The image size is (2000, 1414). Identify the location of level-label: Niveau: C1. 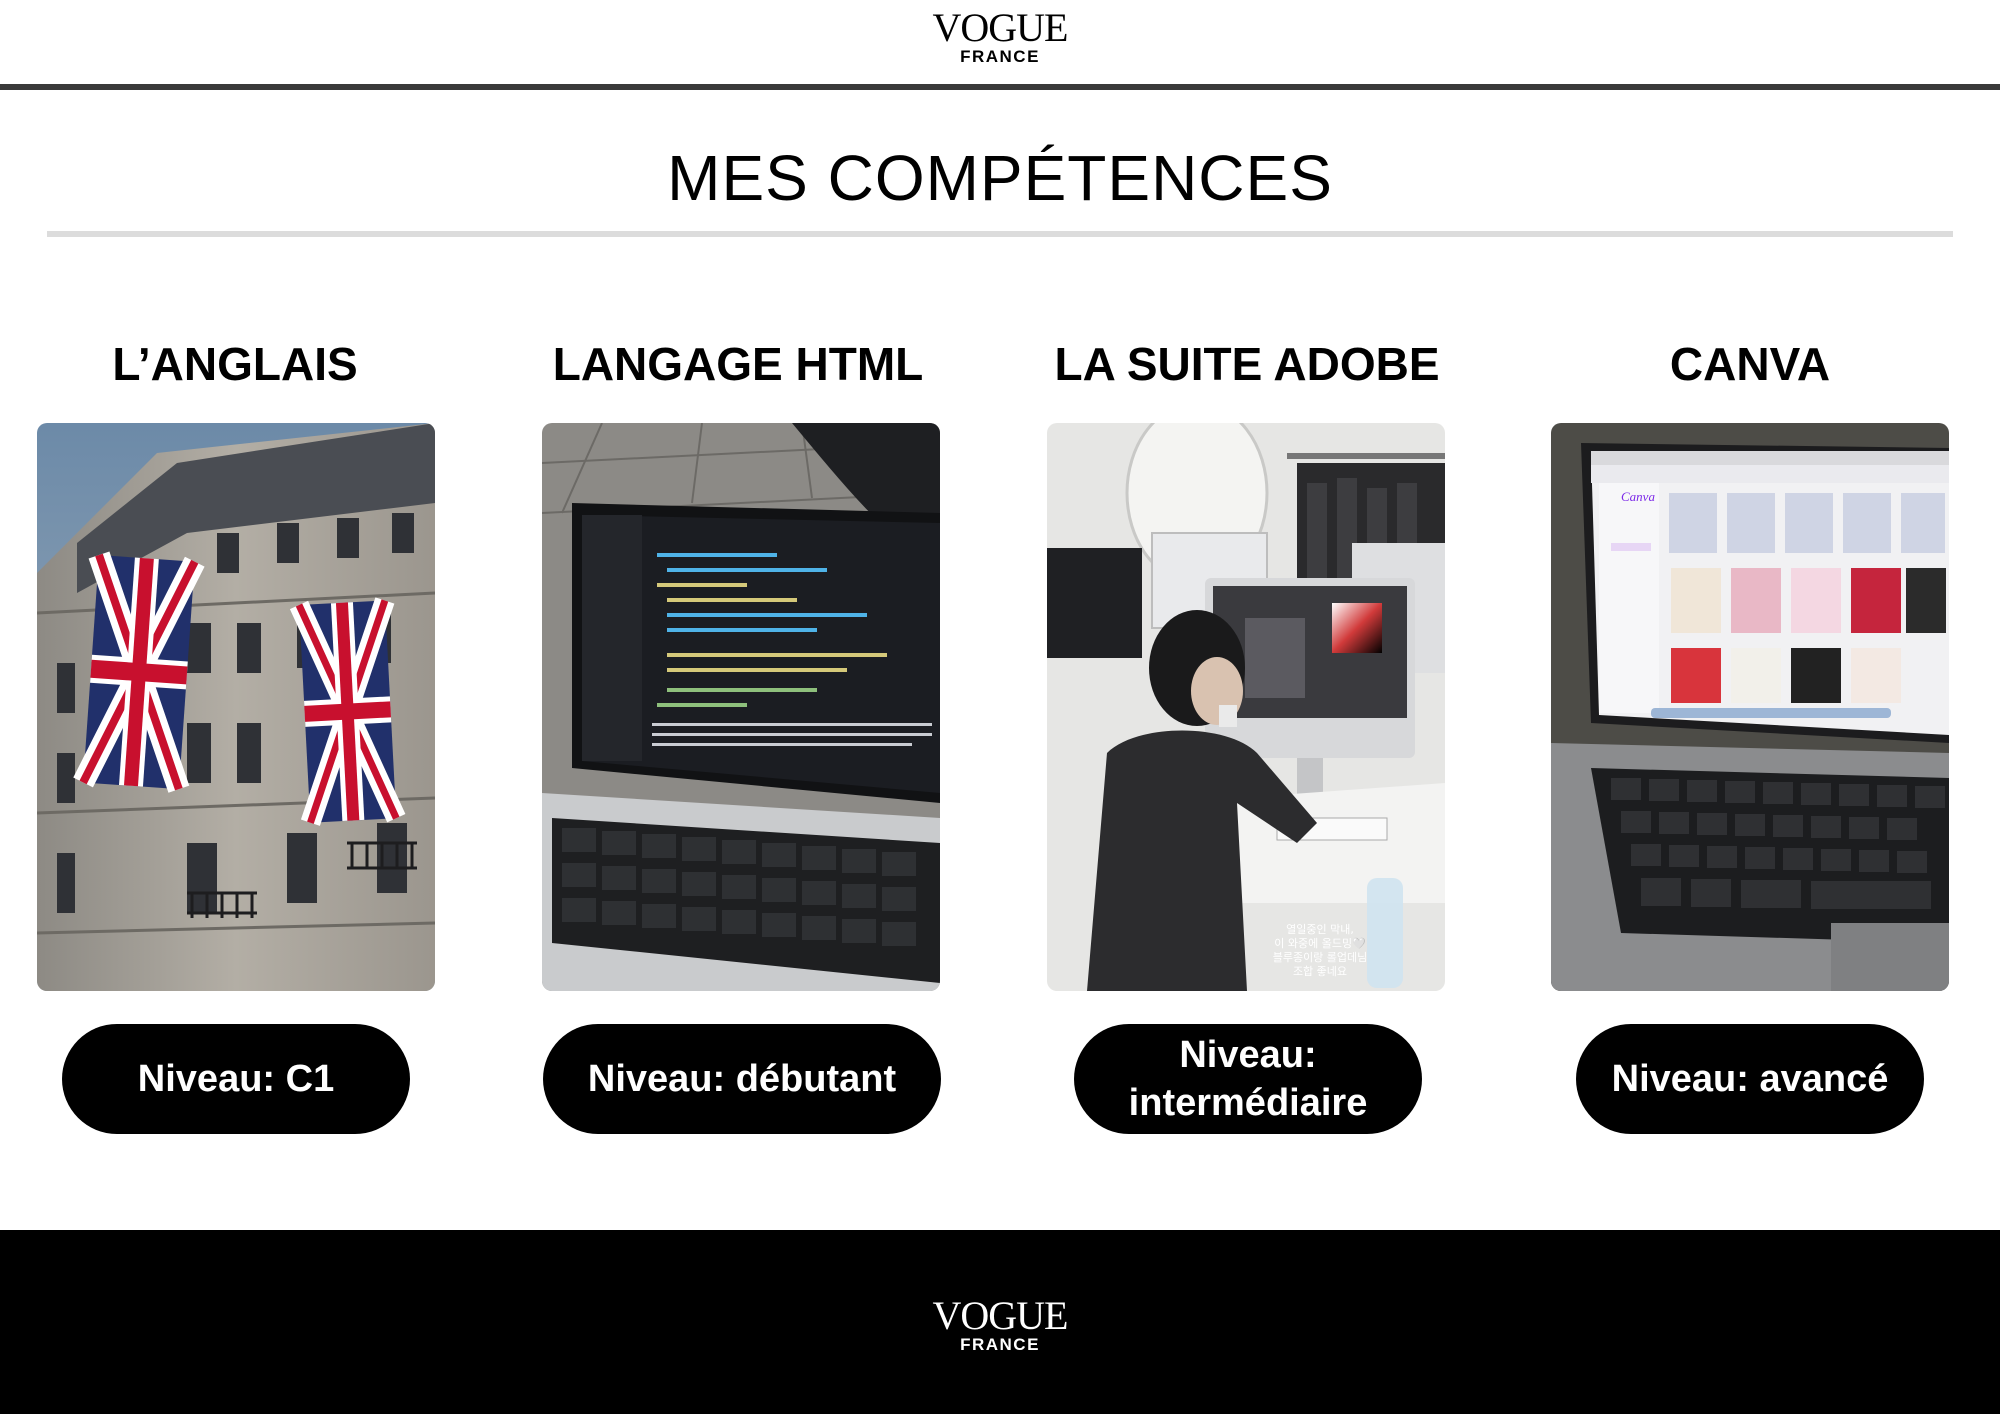
(236, 1079).